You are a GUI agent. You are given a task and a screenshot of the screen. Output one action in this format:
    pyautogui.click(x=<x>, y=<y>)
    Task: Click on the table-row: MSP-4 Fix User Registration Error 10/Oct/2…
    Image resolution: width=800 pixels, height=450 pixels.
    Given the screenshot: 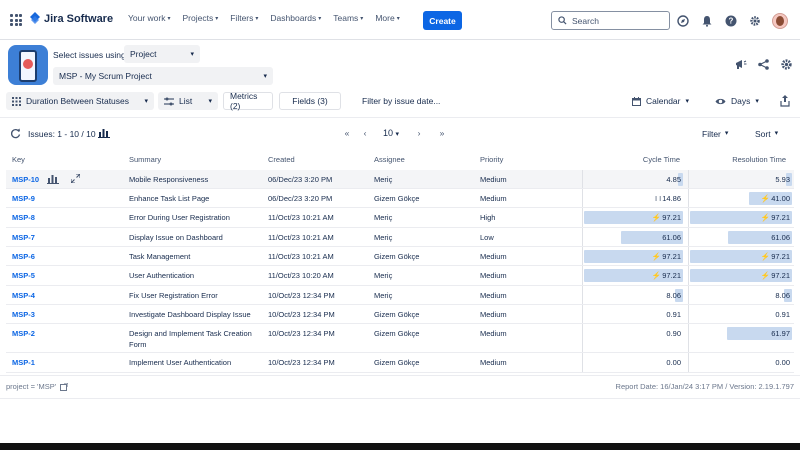 What is the action you would take?
    pyautogui.click(x=400, y=295)
    